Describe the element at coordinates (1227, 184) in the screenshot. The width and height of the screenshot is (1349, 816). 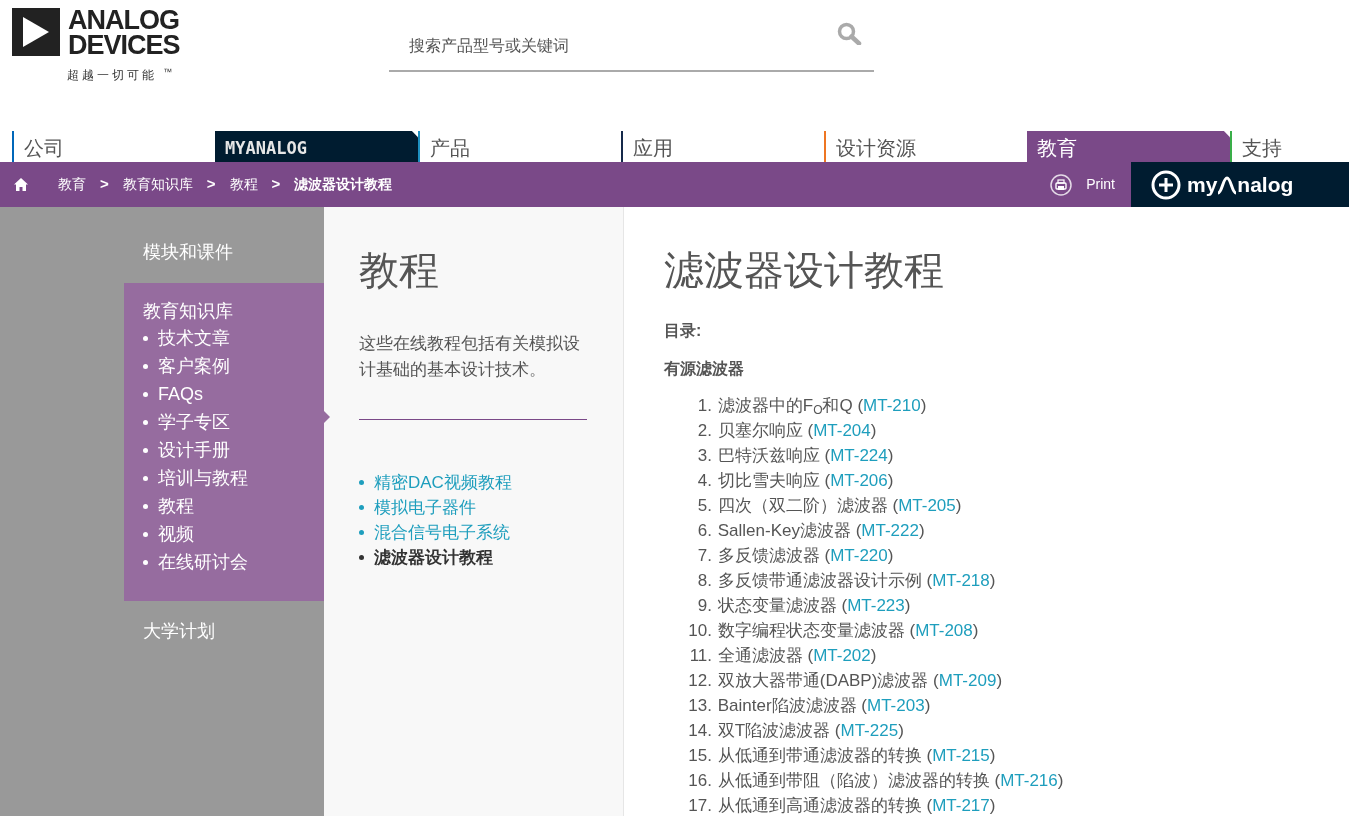
I see `wave-icon` at that location.